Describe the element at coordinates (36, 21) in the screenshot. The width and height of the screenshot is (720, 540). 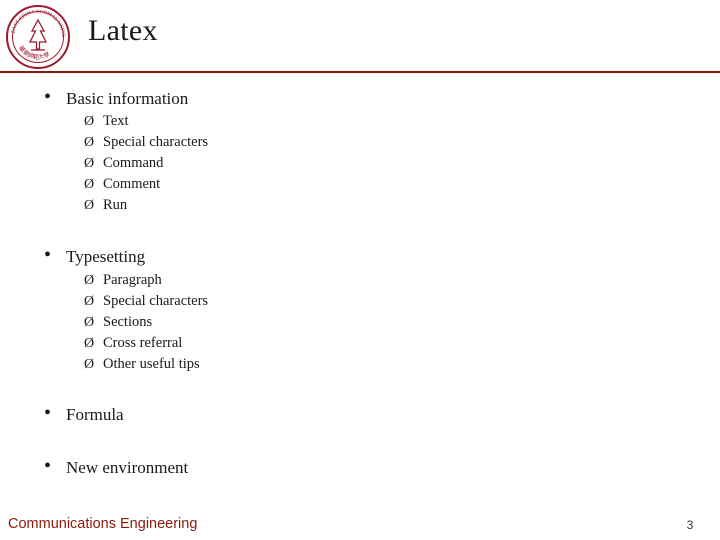
I see `svg-text: EAST CHINA NORMAL UNIVERSITY` at that location.